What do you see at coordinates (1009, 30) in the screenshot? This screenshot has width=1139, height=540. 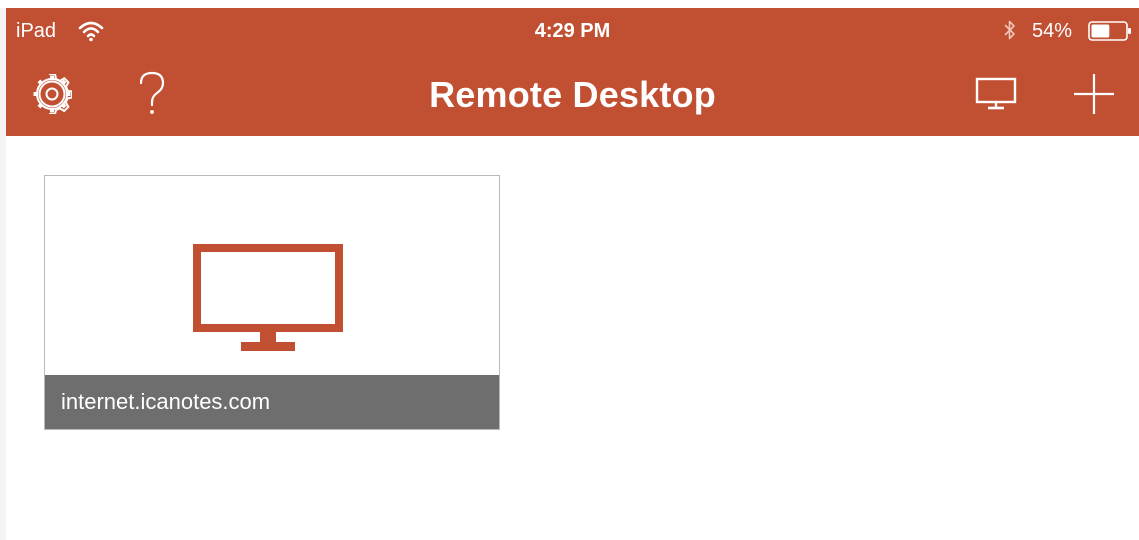 I see `bluetooth-icon` at bounding box center [1009, 30].